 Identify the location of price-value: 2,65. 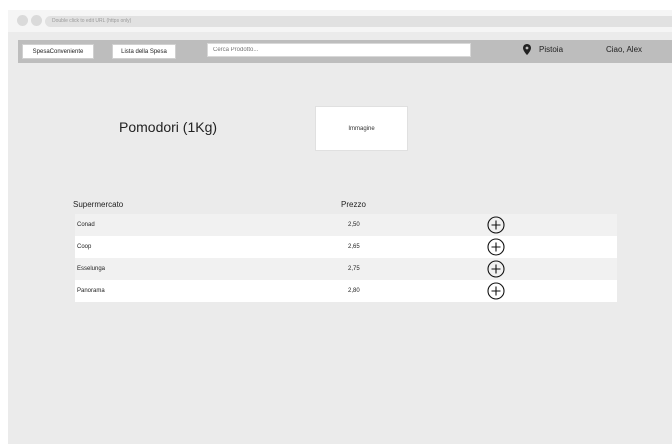
(354, 247).